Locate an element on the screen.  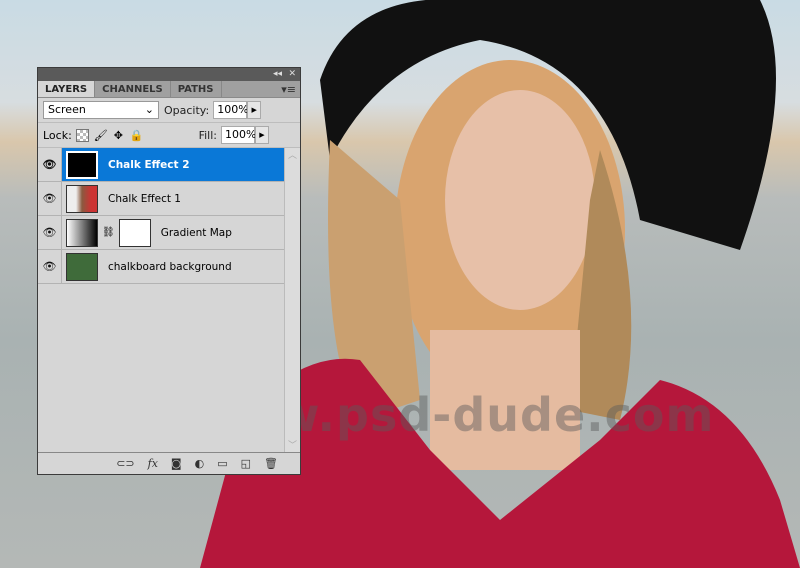
panel-menu-icon: ▾≡ is located at coordinates (288, 89).